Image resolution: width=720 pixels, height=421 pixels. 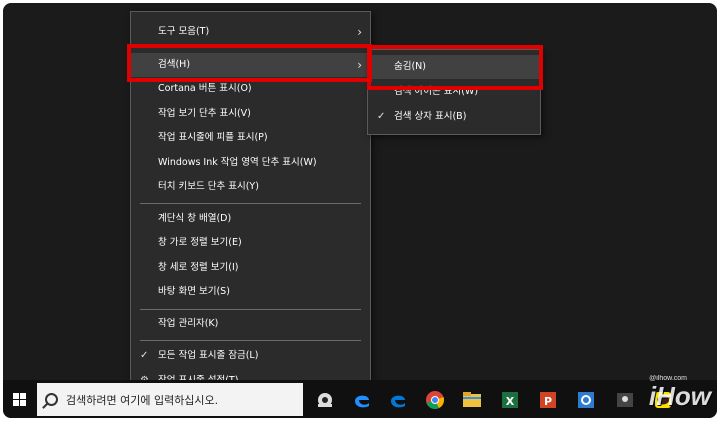 I want to click on menu-item-toolbars: 도구 모음(T) ›, so click(x=250, y=32).